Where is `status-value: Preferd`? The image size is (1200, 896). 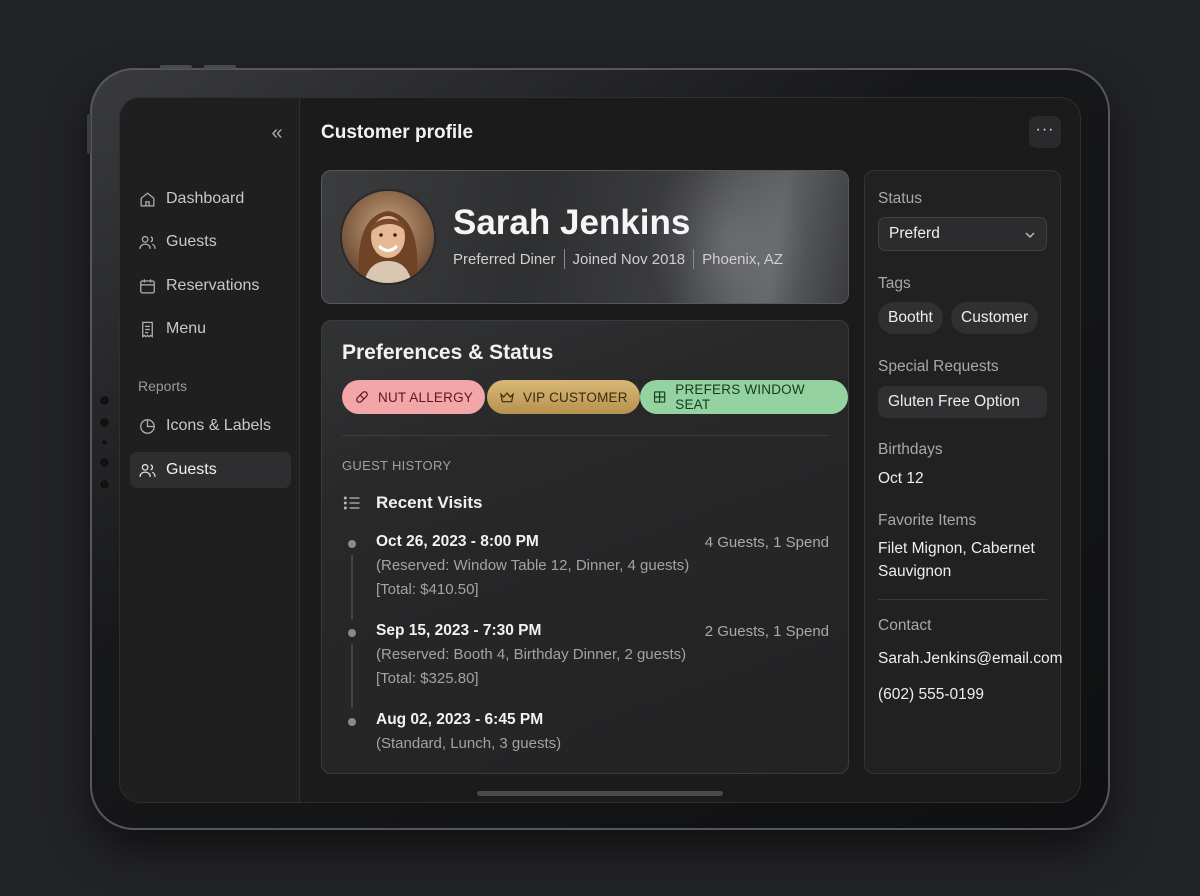 status-value: Preferd is located at coordinates (914, 233).